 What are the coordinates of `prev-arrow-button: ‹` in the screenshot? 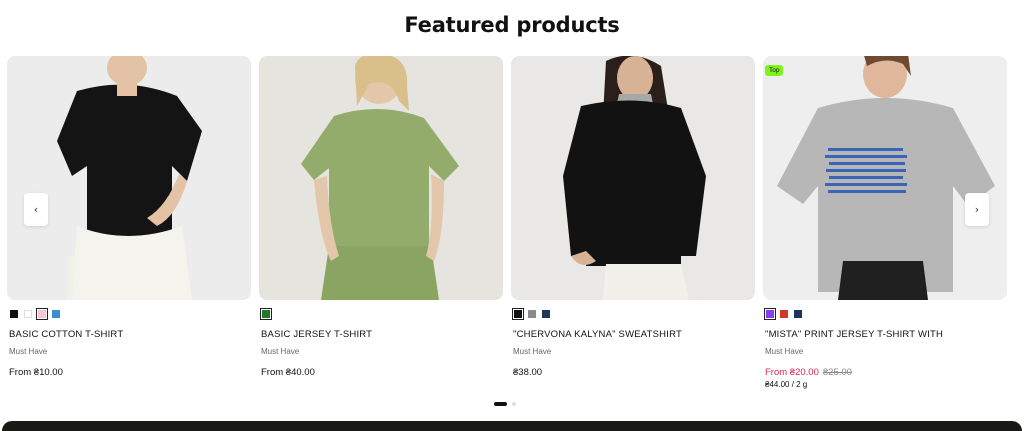 It's located at (36, 209).